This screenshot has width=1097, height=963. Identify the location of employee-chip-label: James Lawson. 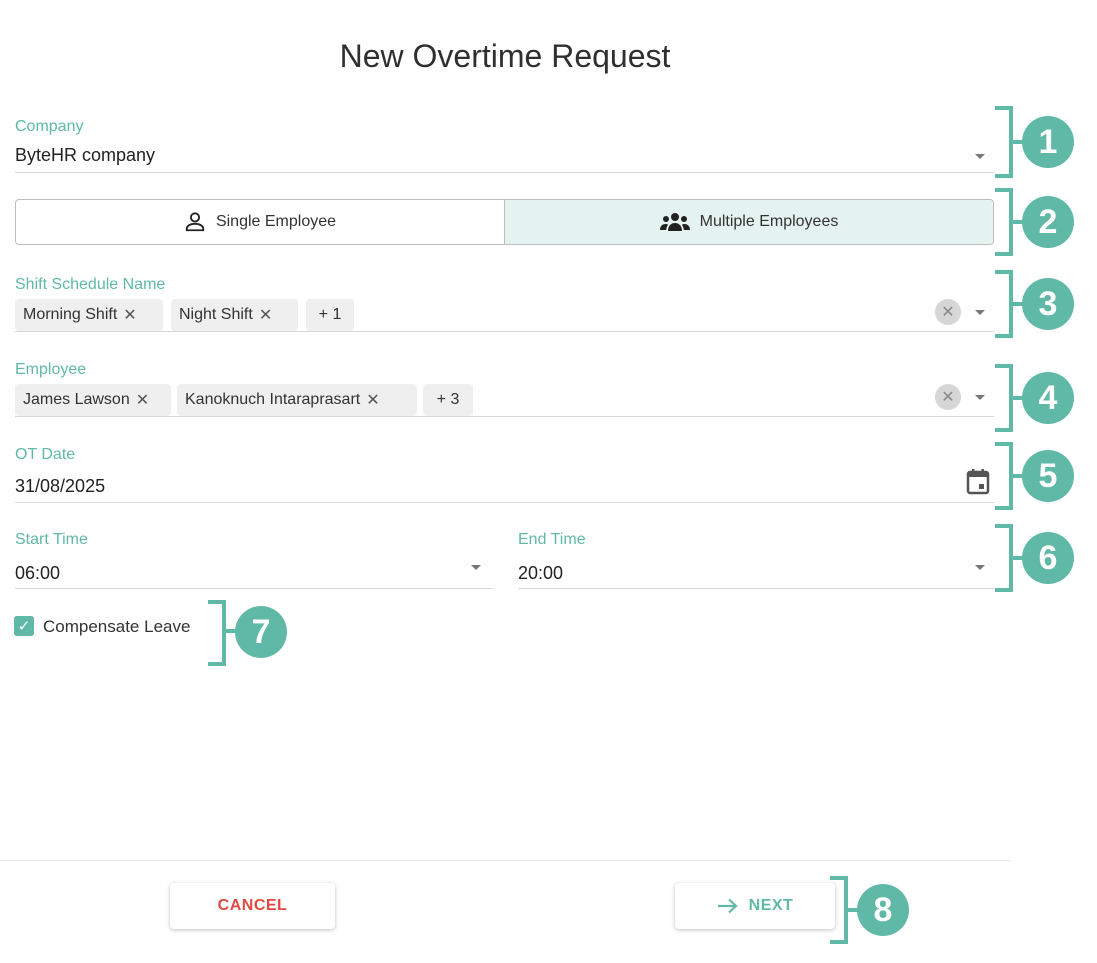
(76, 399).